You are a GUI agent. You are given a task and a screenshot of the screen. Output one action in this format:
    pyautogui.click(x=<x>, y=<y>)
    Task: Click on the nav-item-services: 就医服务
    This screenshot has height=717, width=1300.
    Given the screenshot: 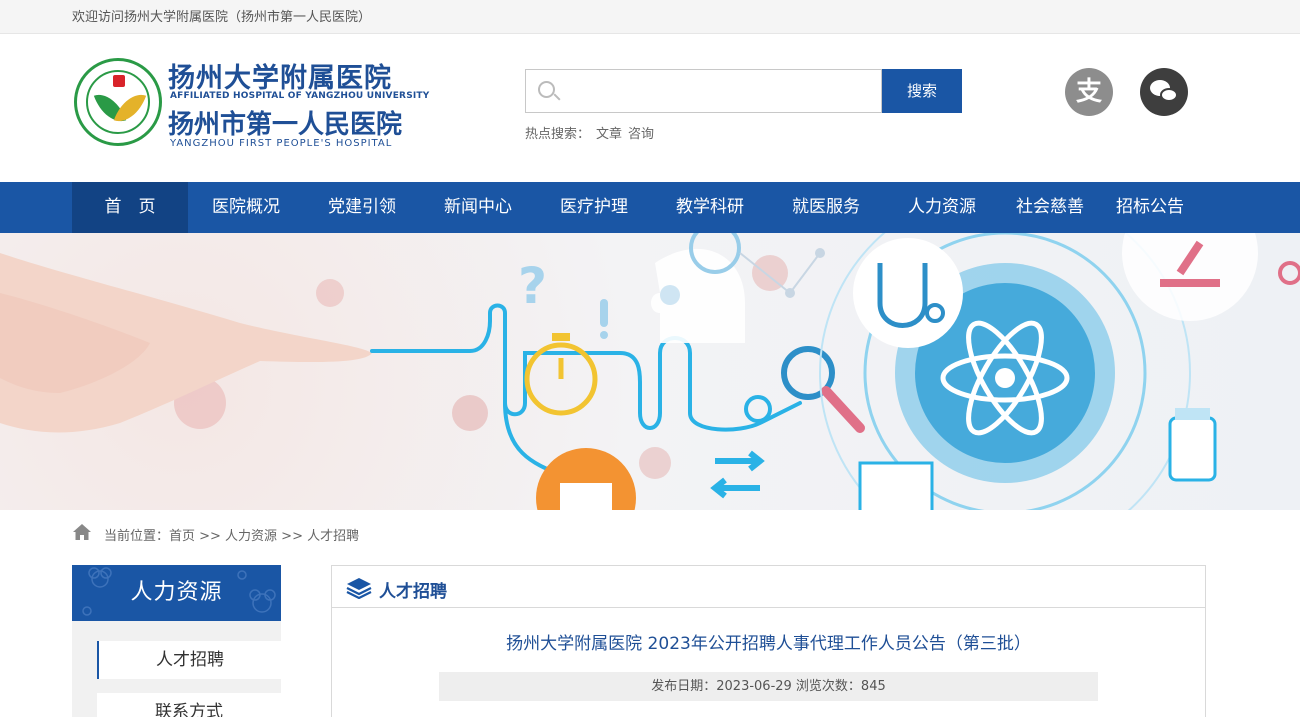 What is the action you would take?
    pyautogui.click(x=826, y=207)
    